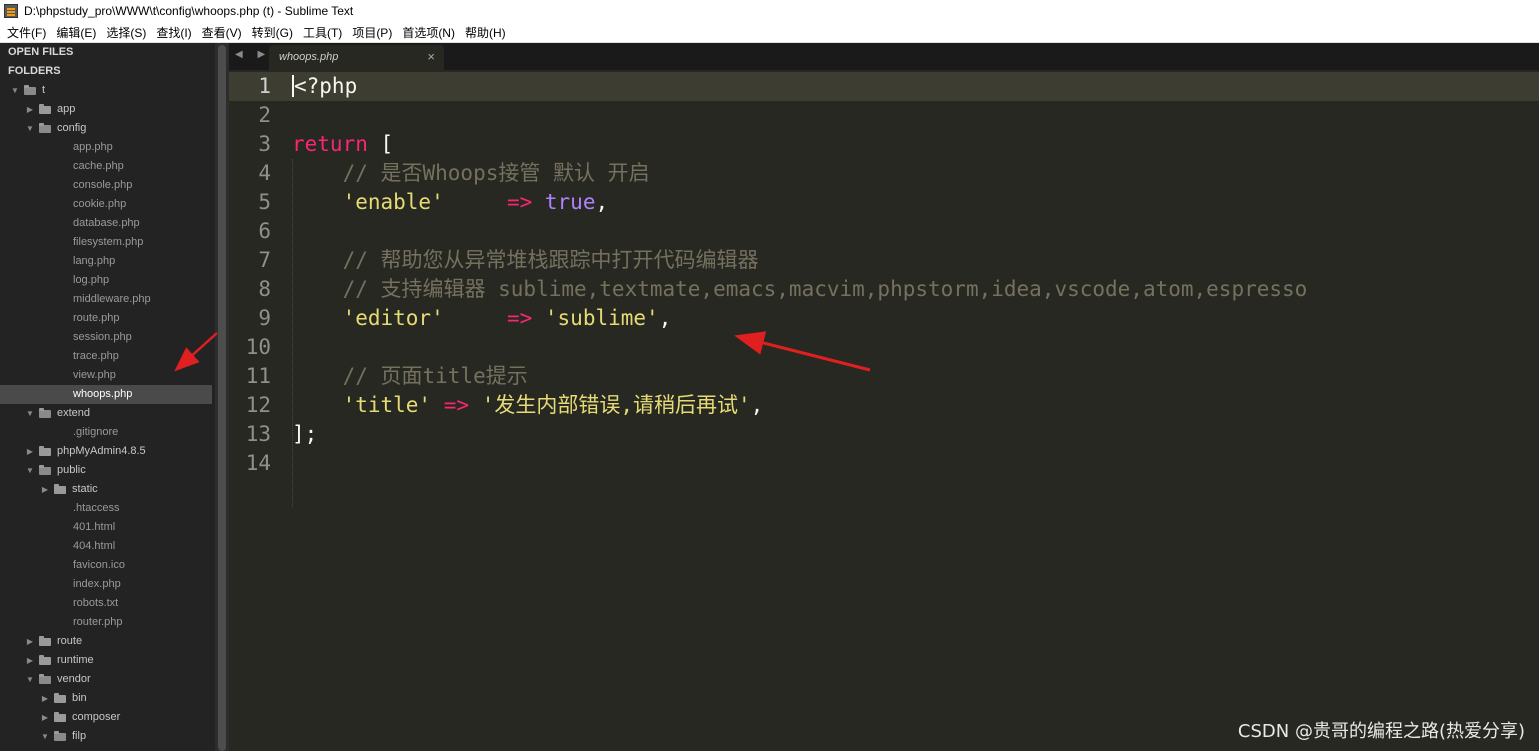  What do you see at coordinates (107, 261) in the screenshot?
I see `file-item: lang.php` at bounding box center [107, 261].